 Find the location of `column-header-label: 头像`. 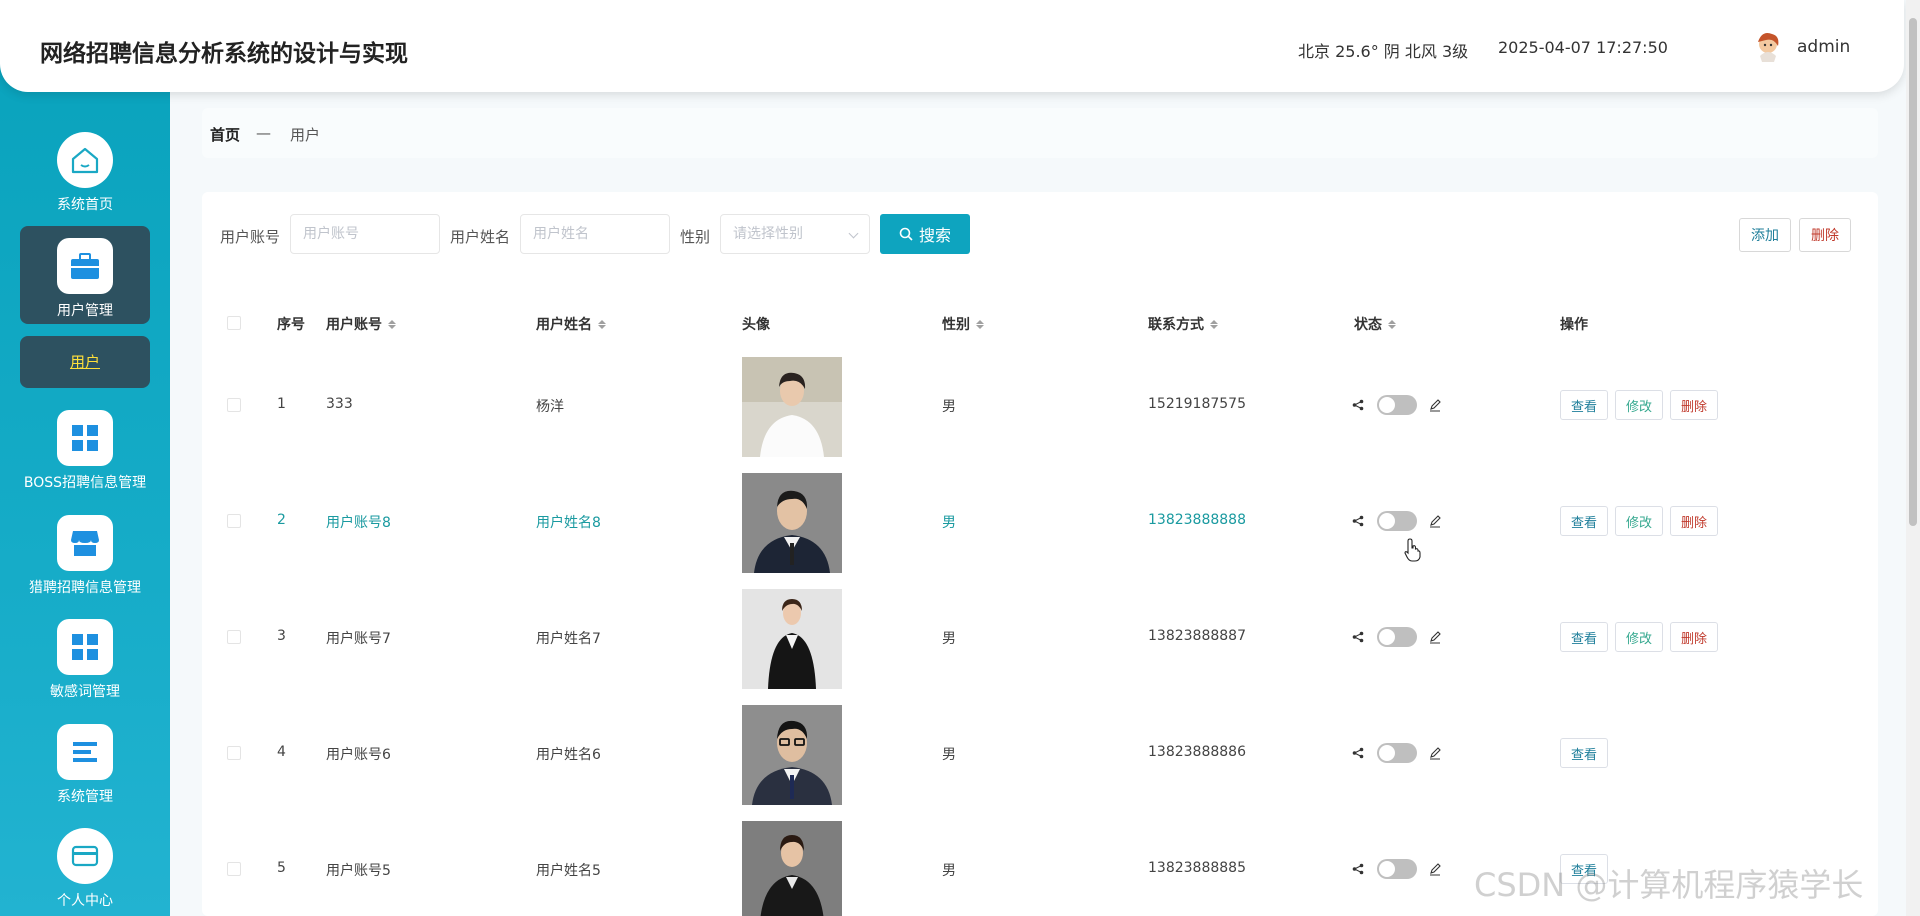

column-header-label: 头像 is located at coordinates (756, 325).